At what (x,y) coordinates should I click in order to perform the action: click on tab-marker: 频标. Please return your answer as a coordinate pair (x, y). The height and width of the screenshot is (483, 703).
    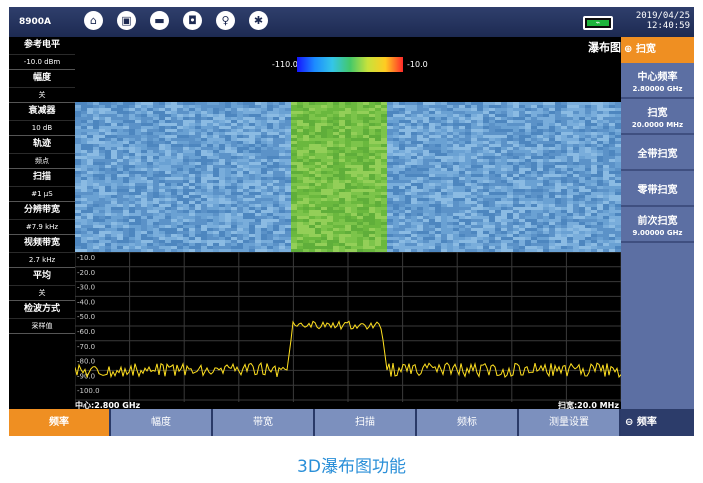
    Looking at the image, I should click on (467, 422).